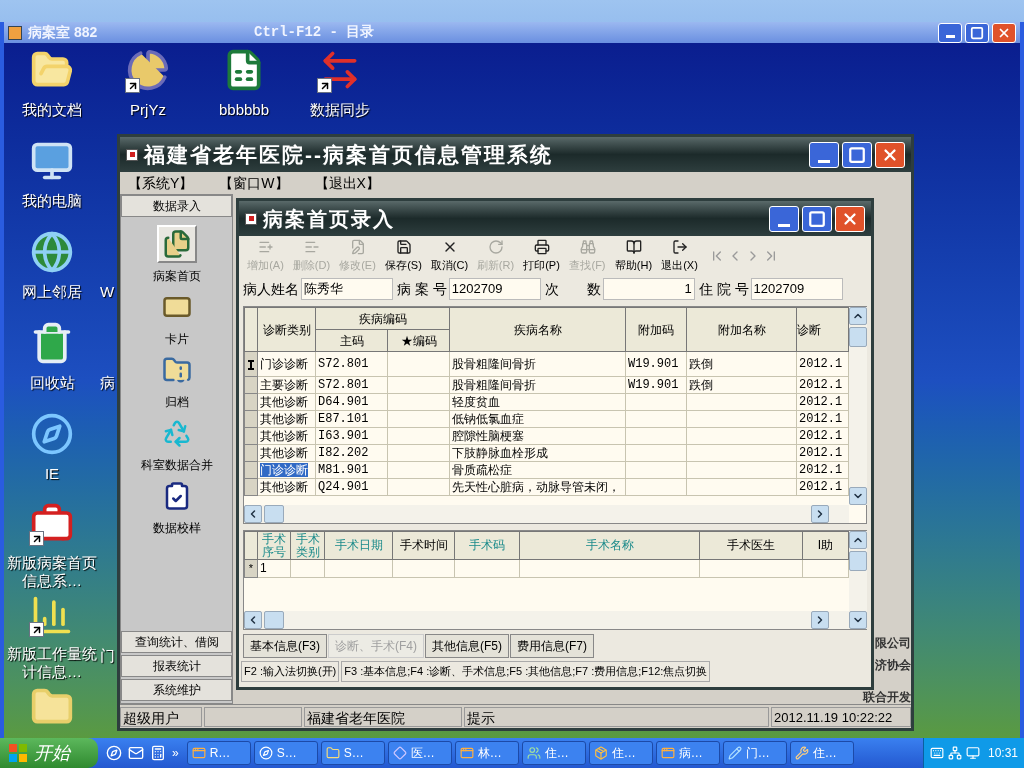  I want to click on column-header: 手术序号, so click(274, 545).